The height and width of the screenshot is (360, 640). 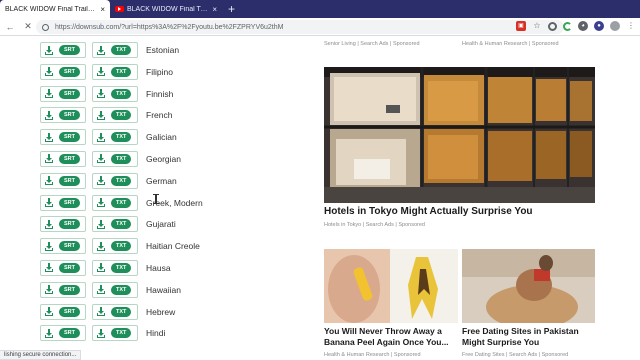 What do you see at coordinates (140, 51) in the screenshot?
I see `language-row: SRT TXT Estonian` at bounding box center [140, 51].